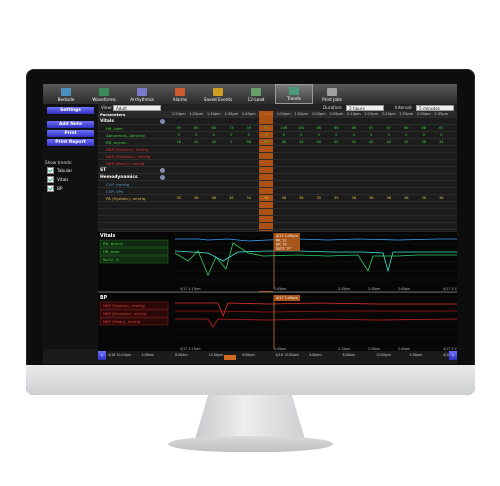  I want to click on time-column-header: 2:00pm, so click(319, 114).